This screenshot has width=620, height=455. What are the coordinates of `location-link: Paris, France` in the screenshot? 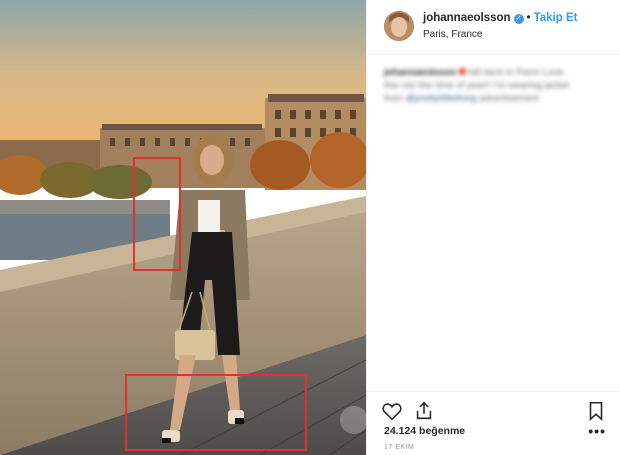 It's located at (452, 34).